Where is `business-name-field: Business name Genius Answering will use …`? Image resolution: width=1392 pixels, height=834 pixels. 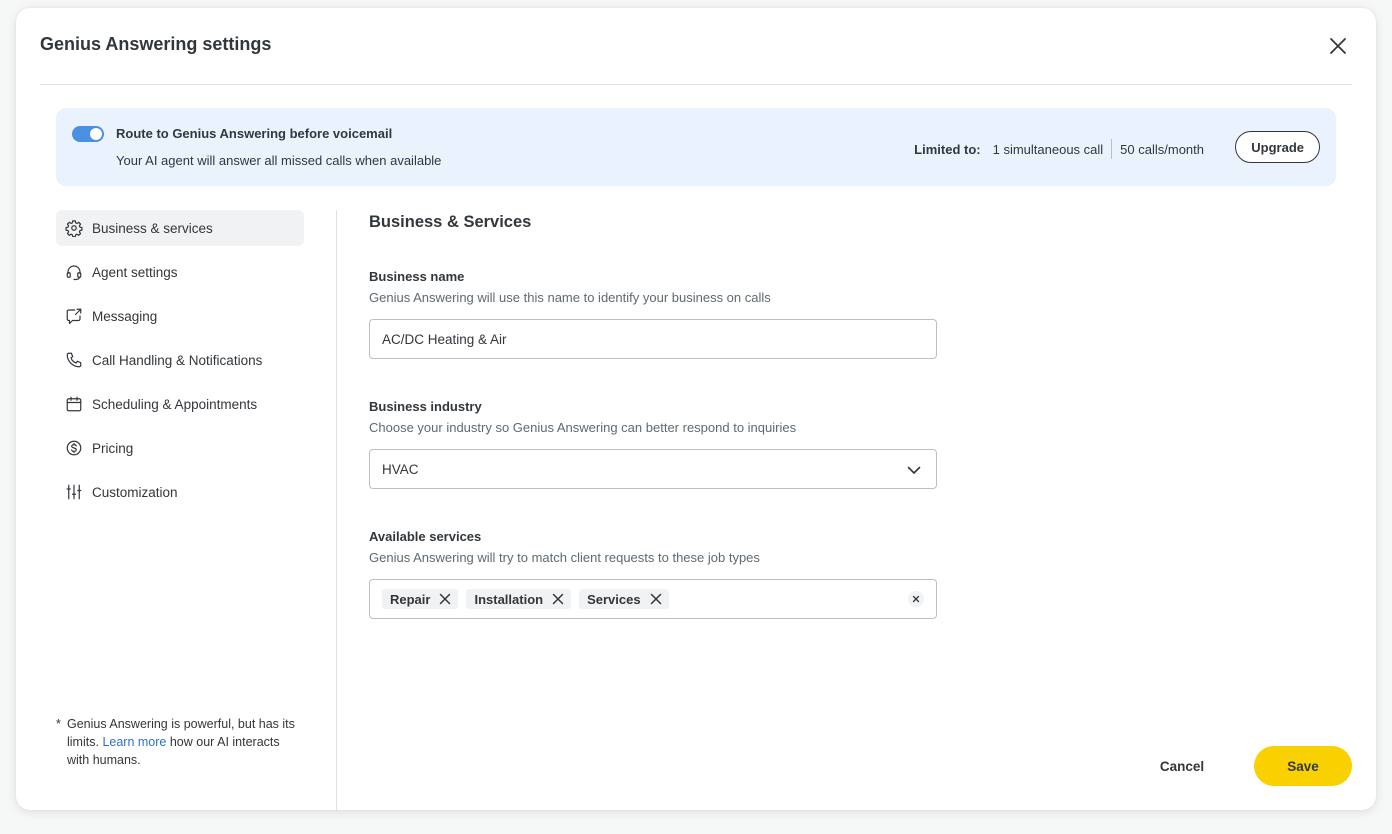
business-name-field: Business name Genius Answering will use … is located at coordinates (653, 314).